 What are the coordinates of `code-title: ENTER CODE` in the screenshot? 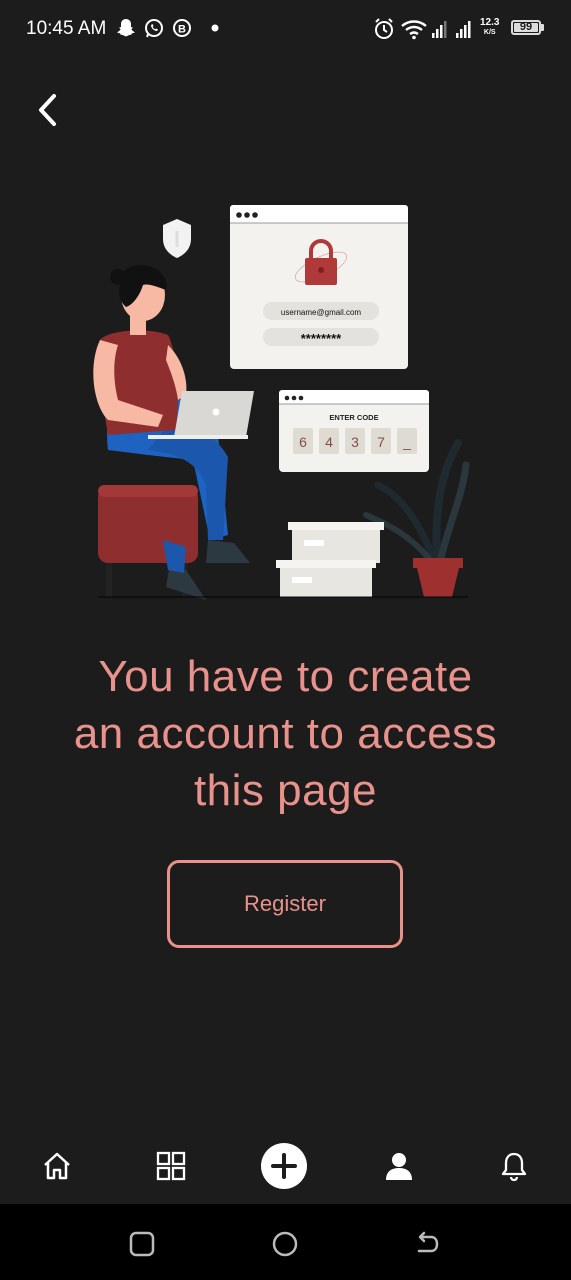 It's located at (353, 417).